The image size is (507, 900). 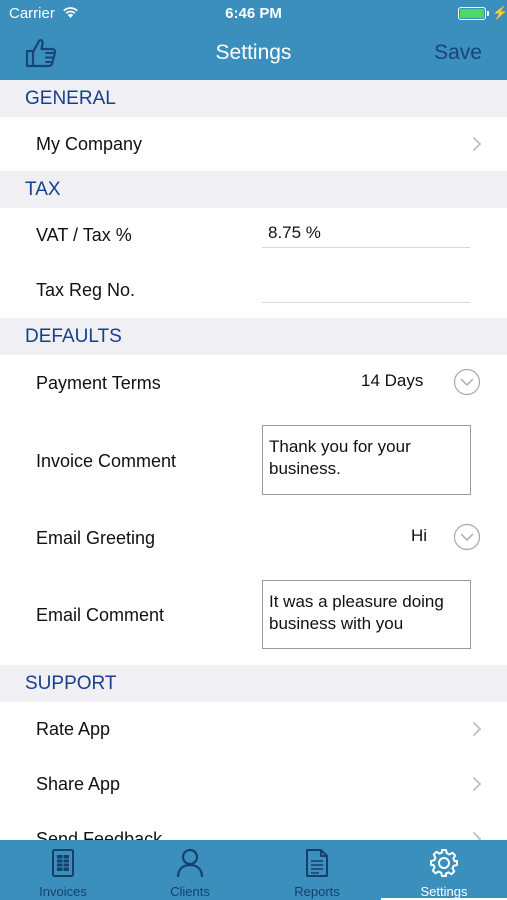 I want to click on row-send-feedback: Send Feedback, so click(x=253, y=826).